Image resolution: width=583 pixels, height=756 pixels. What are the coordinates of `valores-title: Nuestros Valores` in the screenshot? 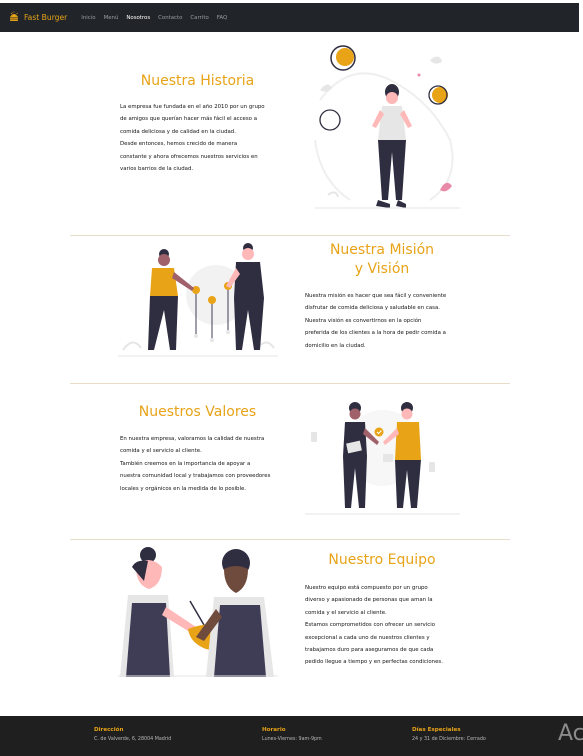 It's located at (197, 412).